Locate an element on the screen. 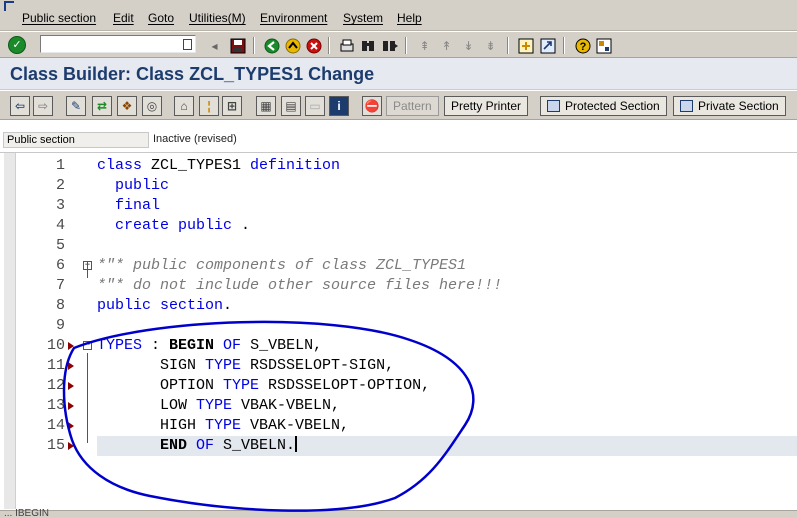 This screenshot has width=797, height=518. code-line: 9 is located at coordinates (406, 326).